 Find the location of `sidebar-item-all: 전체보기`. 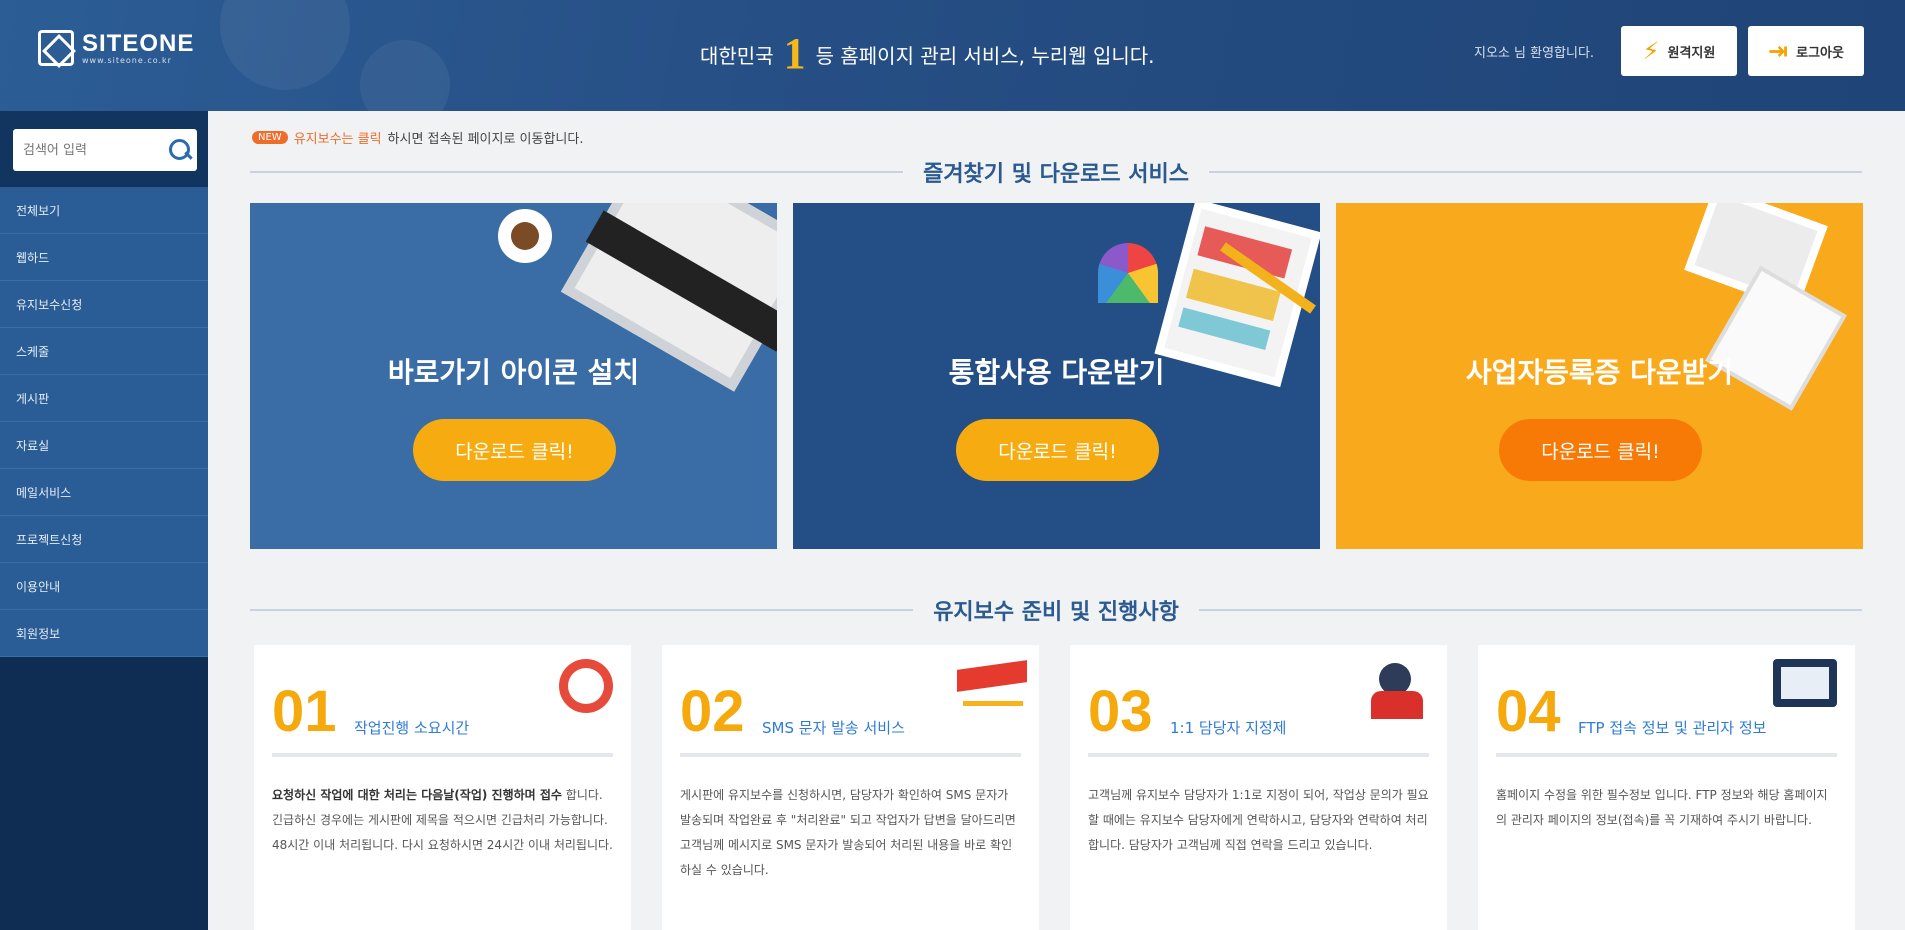

sidebar-item-all: 전체보기 is located at coordinates (104, 210).